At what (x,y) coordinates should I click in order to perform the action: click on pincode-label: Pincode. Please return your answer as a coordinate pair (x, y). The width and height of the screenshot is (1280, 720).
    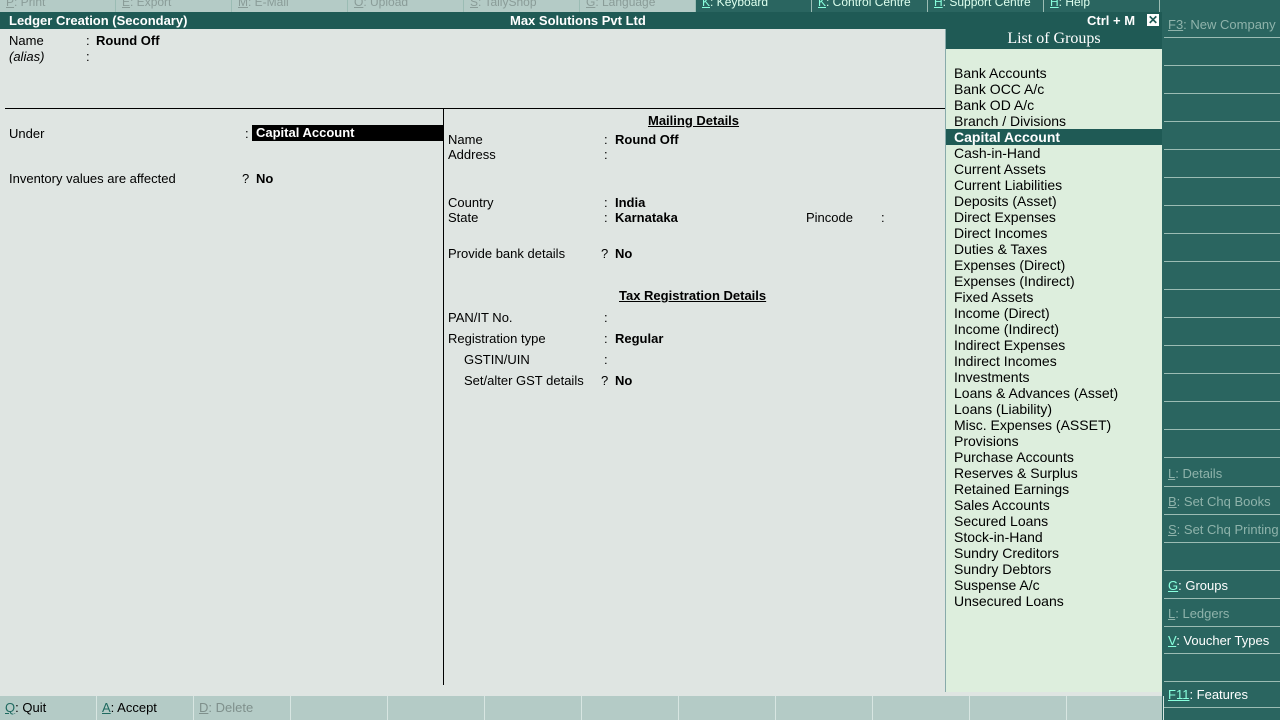
    Looking at the image, I should click on (829, 217).